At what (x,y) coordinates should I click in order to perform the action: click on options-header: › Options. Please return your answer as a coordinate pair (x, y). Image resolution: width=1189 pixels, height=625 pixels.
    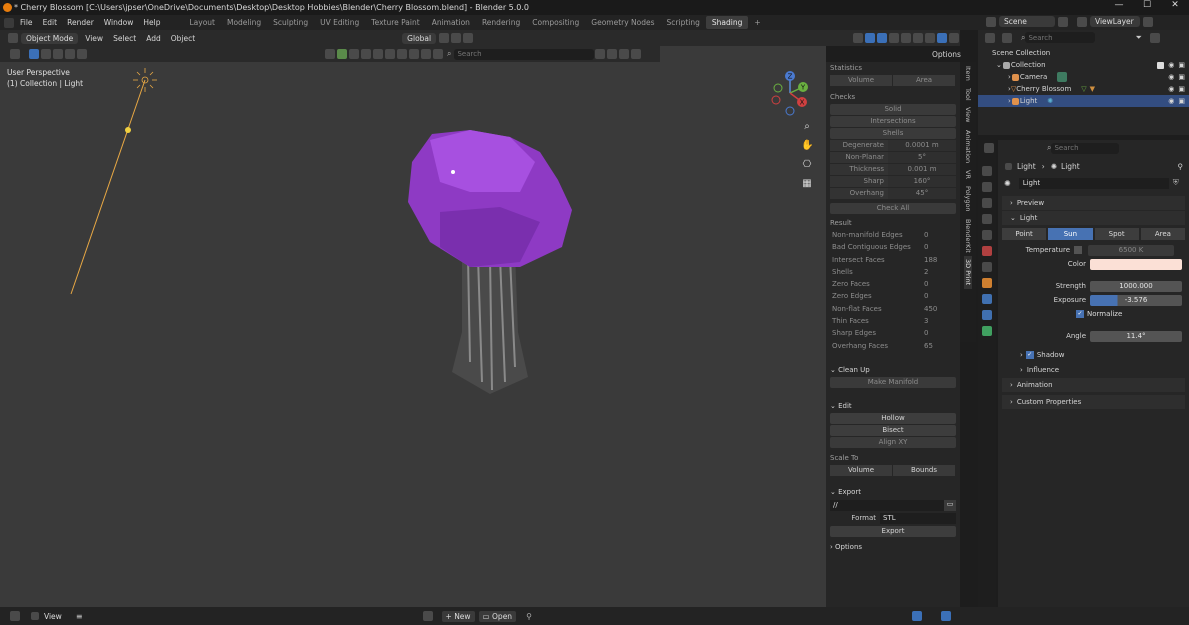
    Looking at the image, I should click on (893, 547).